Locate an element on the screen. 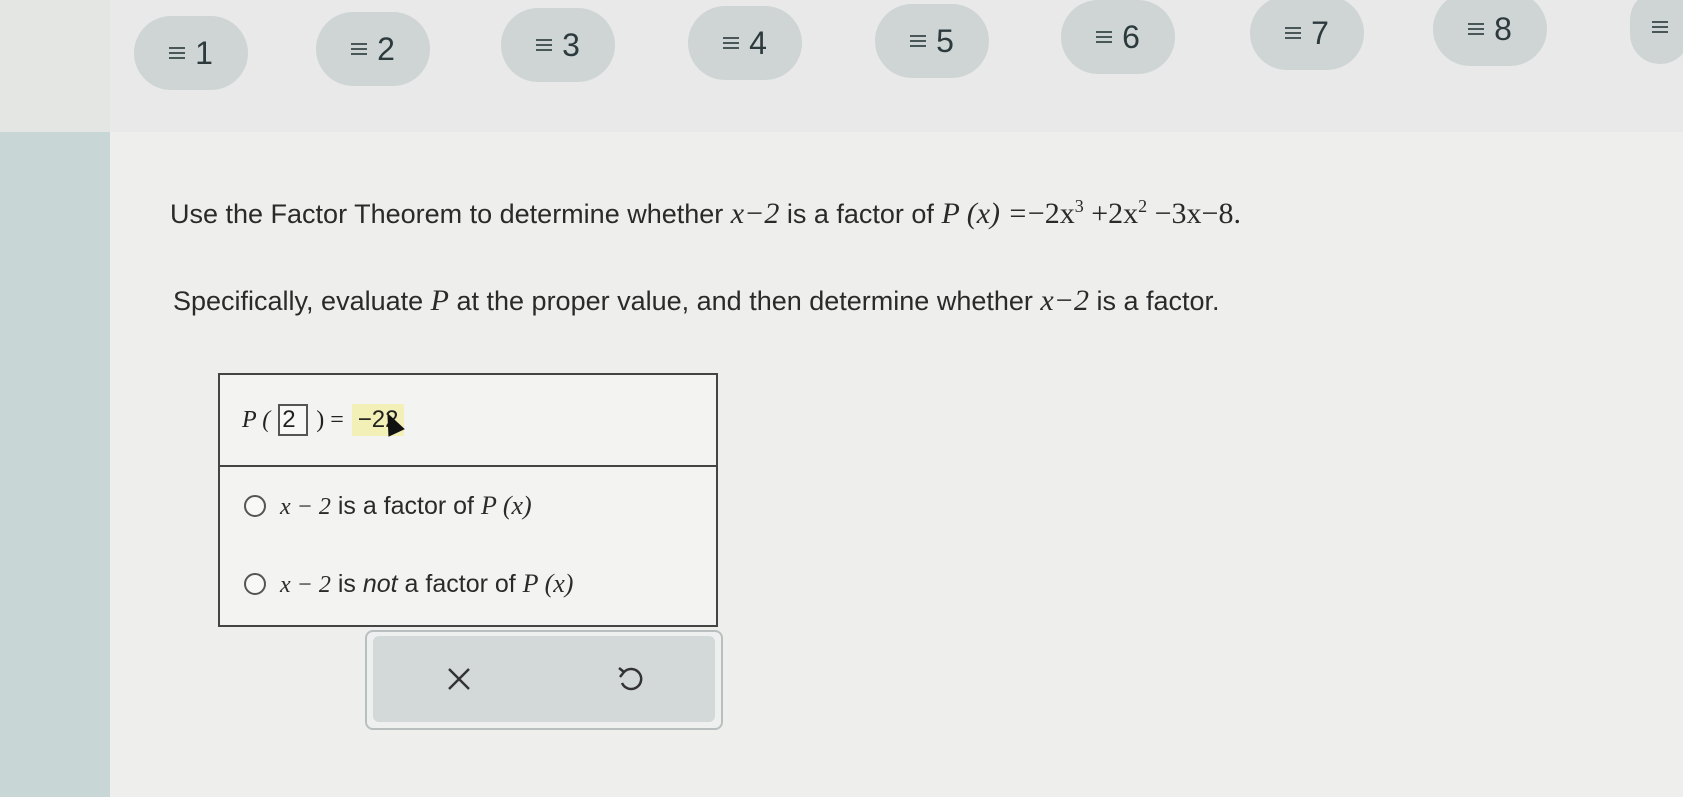  eval-prefix: P ( is located at coordinates (256, 419).